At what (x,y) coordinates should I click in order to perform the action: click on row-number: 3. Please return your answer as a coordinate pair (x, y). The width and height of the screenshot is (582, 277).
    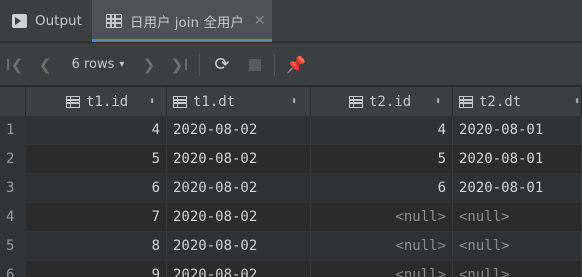
    Looking at the image, I should click on (13, 188).